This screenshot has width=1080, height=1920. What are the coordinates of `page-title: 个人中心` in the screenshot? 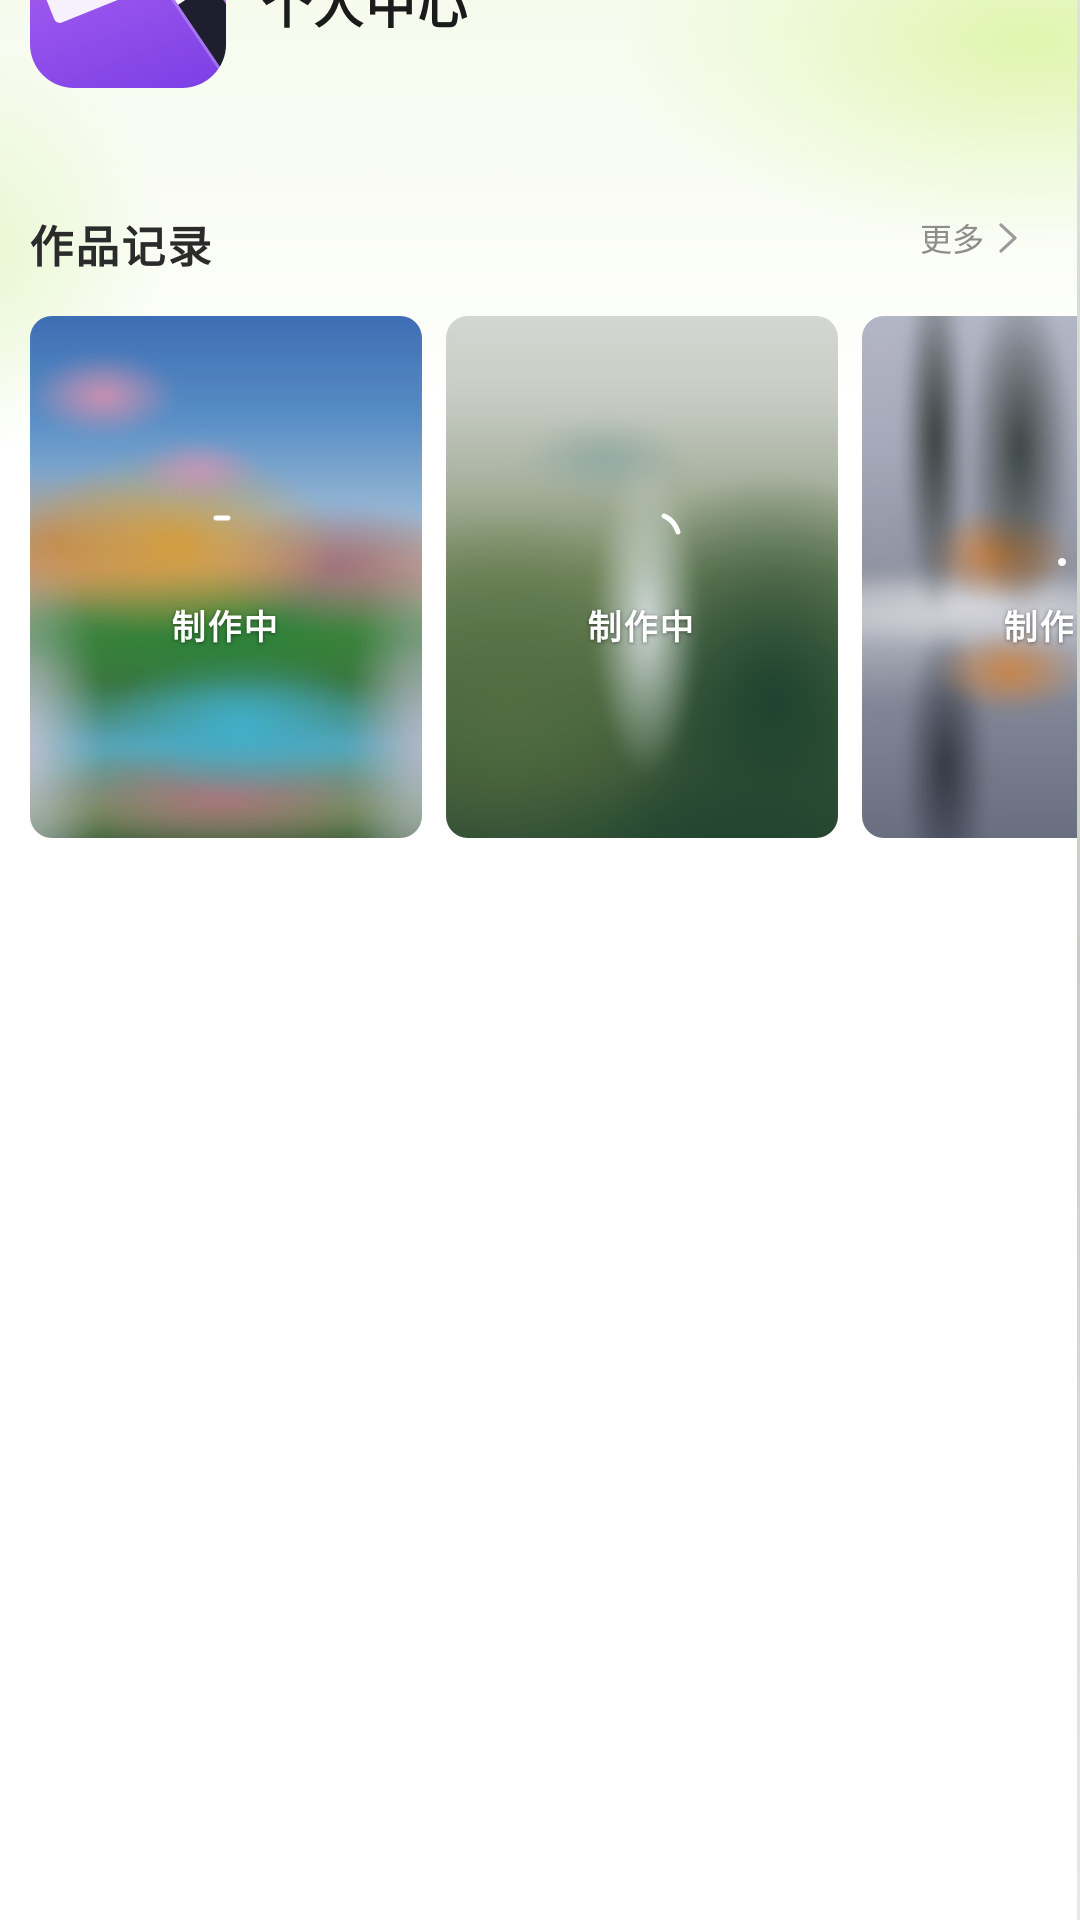 It's located at (366, 17).